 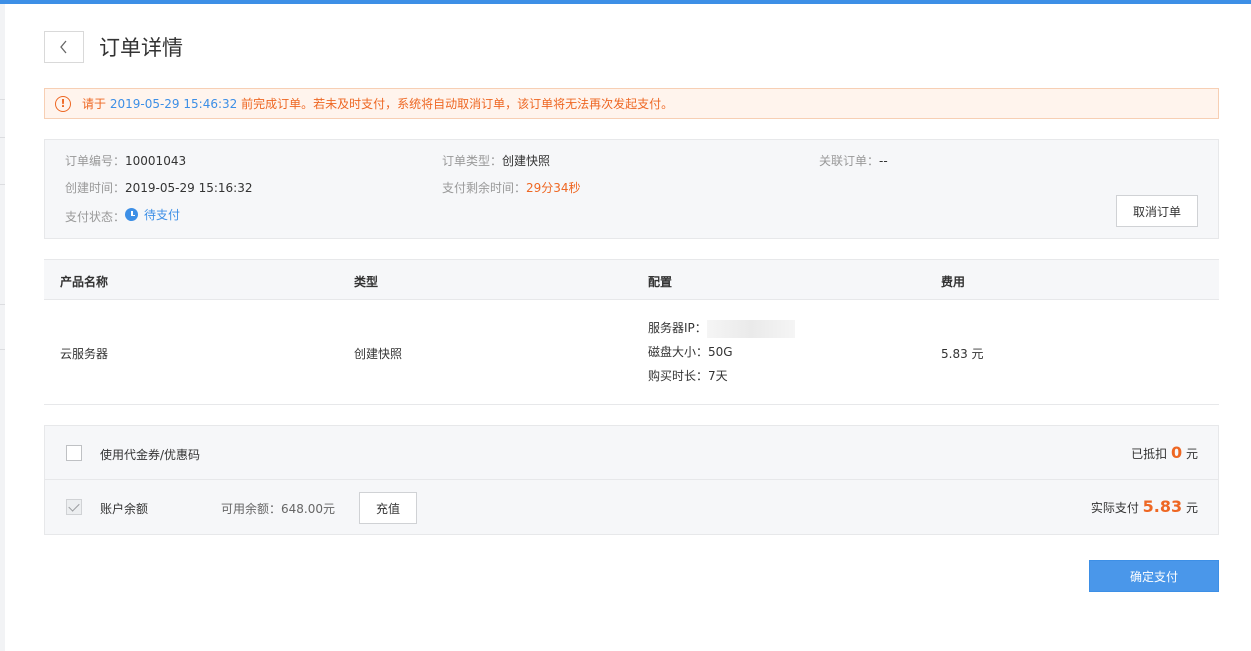 I want to click on balance-label: 账户余额, so click(x=124, y=509).